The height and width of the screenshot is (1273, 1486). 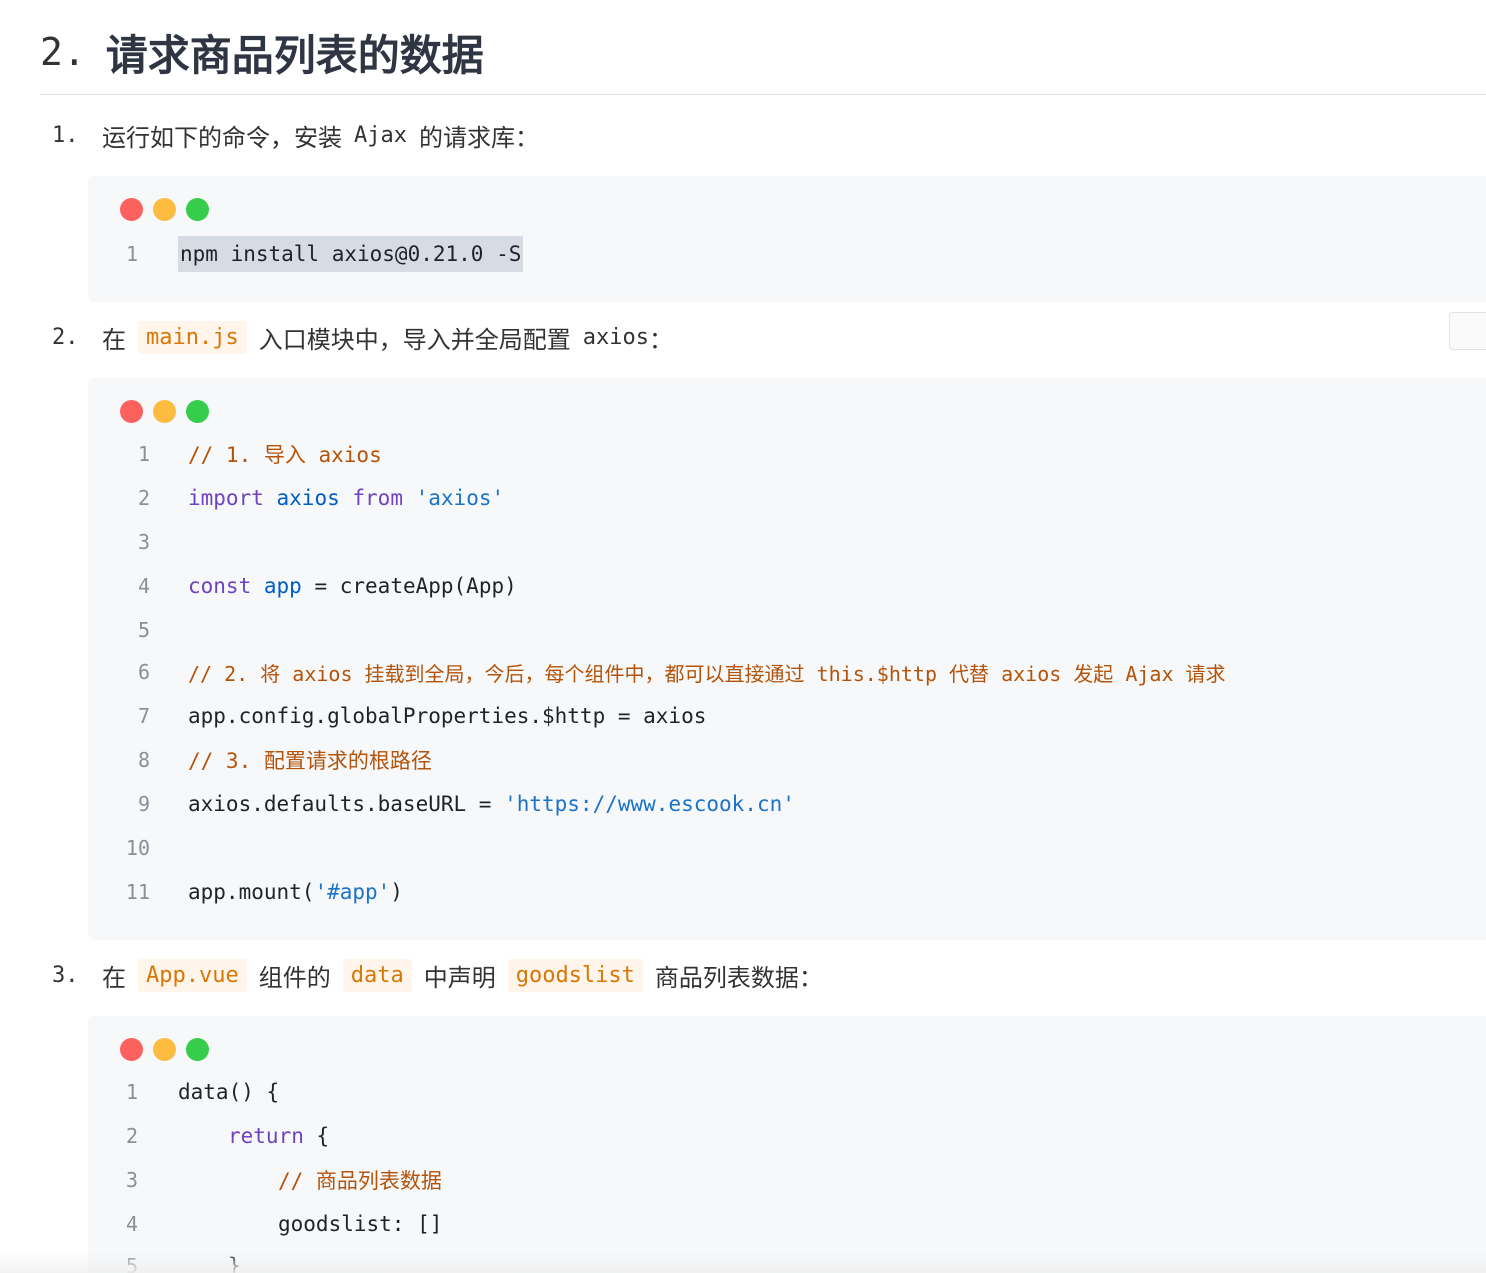 I want to click on line-number: 5, so click(x=143, y=630).